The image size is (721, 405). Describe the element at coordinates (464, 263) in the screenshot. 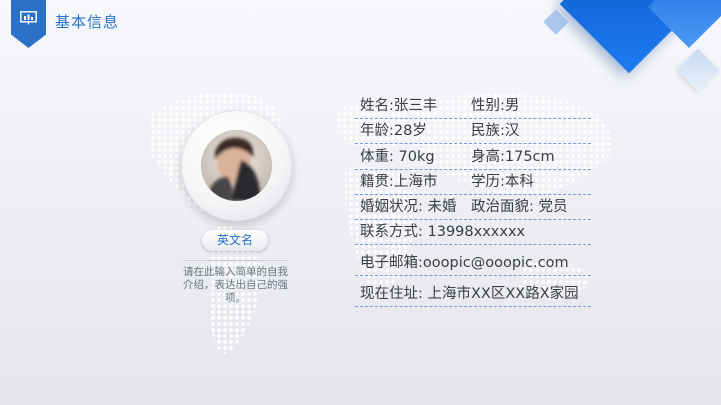

I see `info-email: 电子邮箱:ooopic@ooopic.com` at that location.